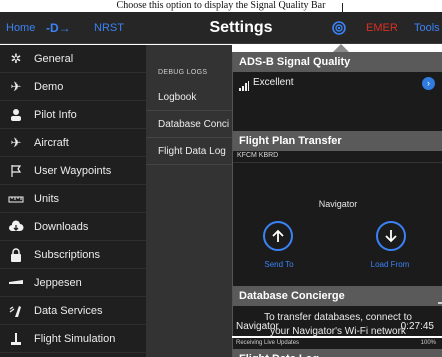 This screenshot has height=357, width=442. I want to click on nearest-button: NRST, so click(109, 28).